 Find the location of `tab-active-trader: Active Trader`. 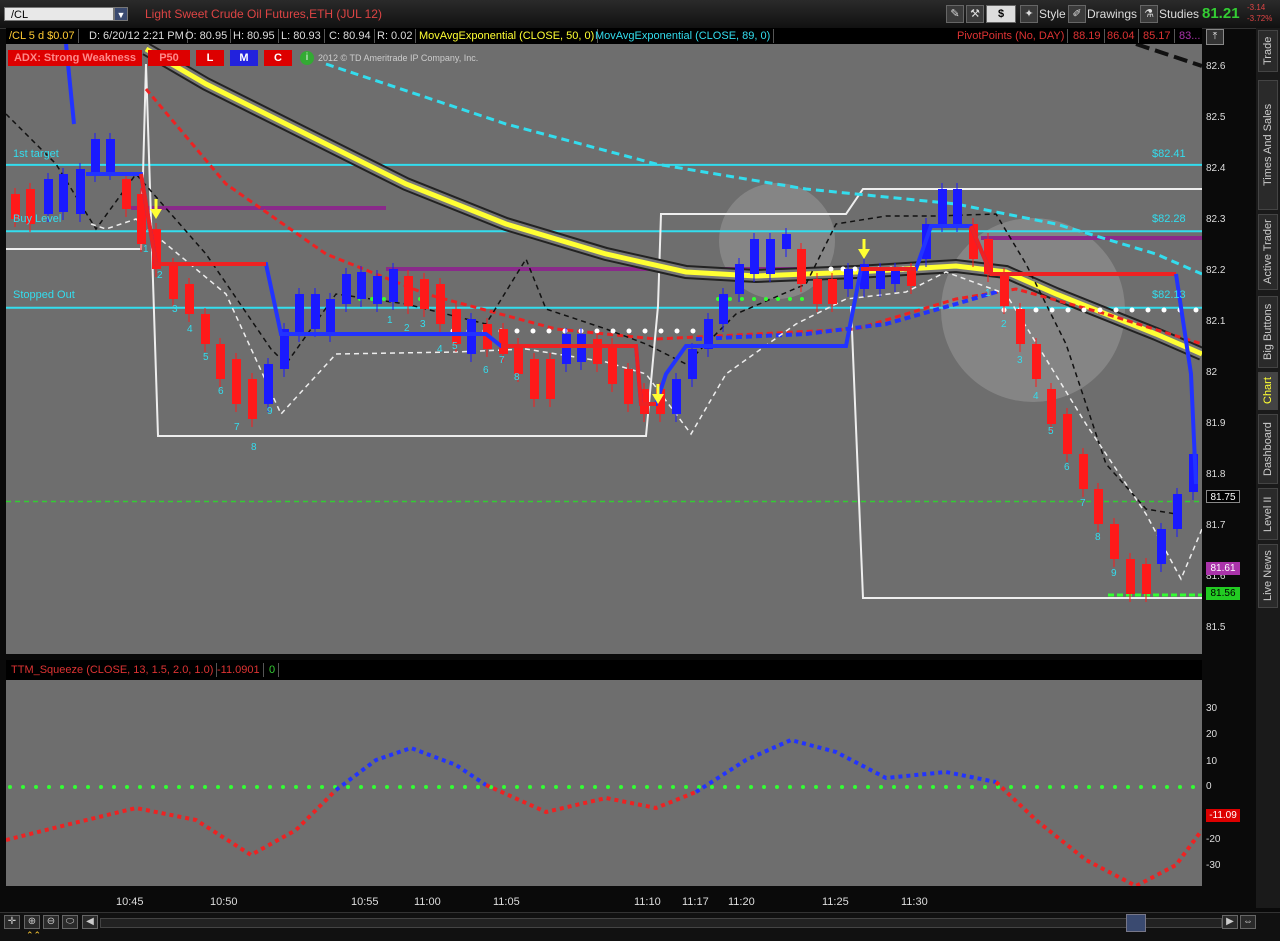

tab-active-trader: Active Trader is located at coordinates (1268, 252).